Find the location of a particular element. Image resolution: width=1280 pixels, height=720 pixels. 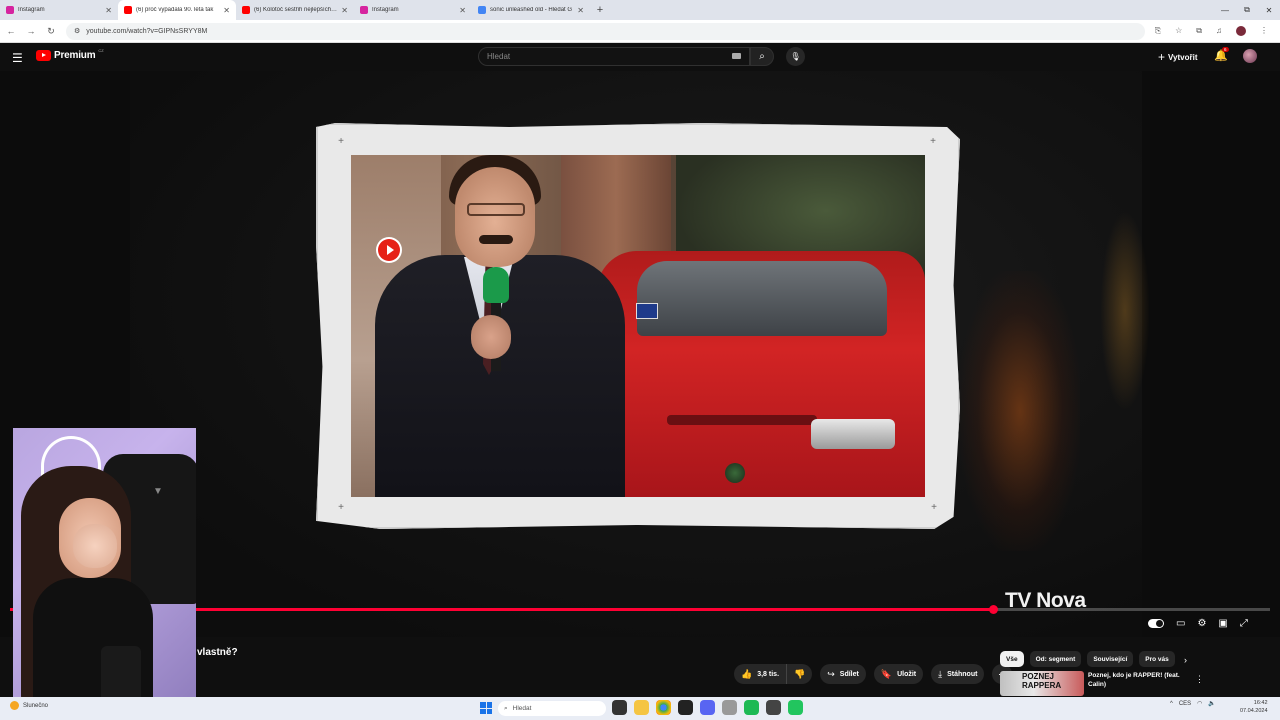

hamburger-menu-icon: ☰ is located at coordinates (17, 58).